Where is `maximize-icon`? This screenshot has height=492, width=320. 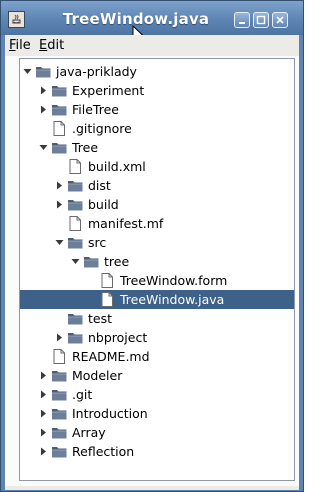
maximize-icon is located at coordinates (261, 20).